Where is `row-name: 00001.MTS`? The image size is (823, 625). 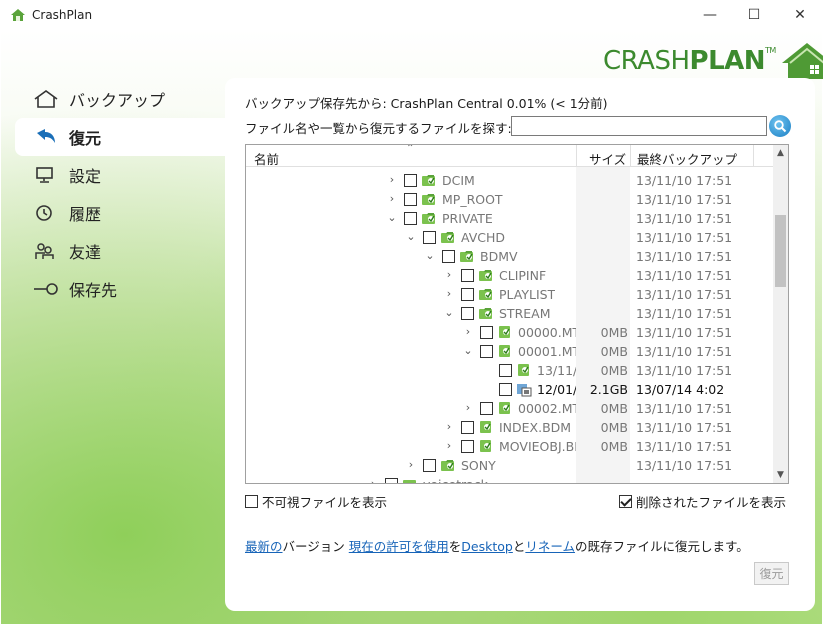 row-name: 00001.MTS is located at coordinates (547, 351).